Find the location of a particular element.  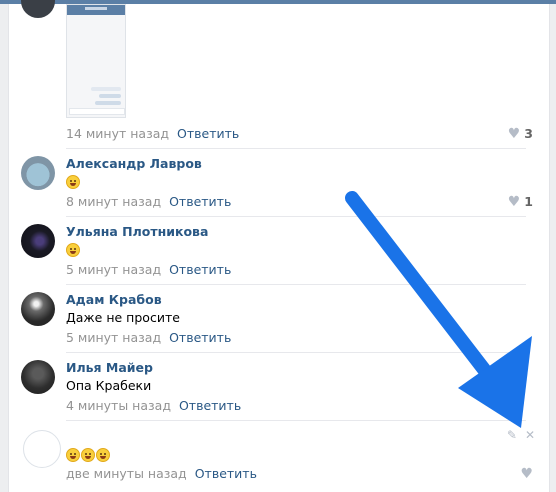

like-count: 1 is located at coordinates (528, 201).